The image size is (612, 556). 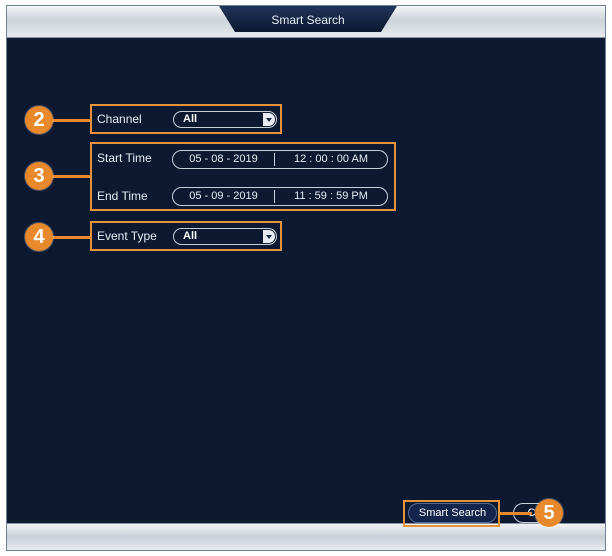 I want to click on callout-badge-5: 5, so click(x=549, y=513).